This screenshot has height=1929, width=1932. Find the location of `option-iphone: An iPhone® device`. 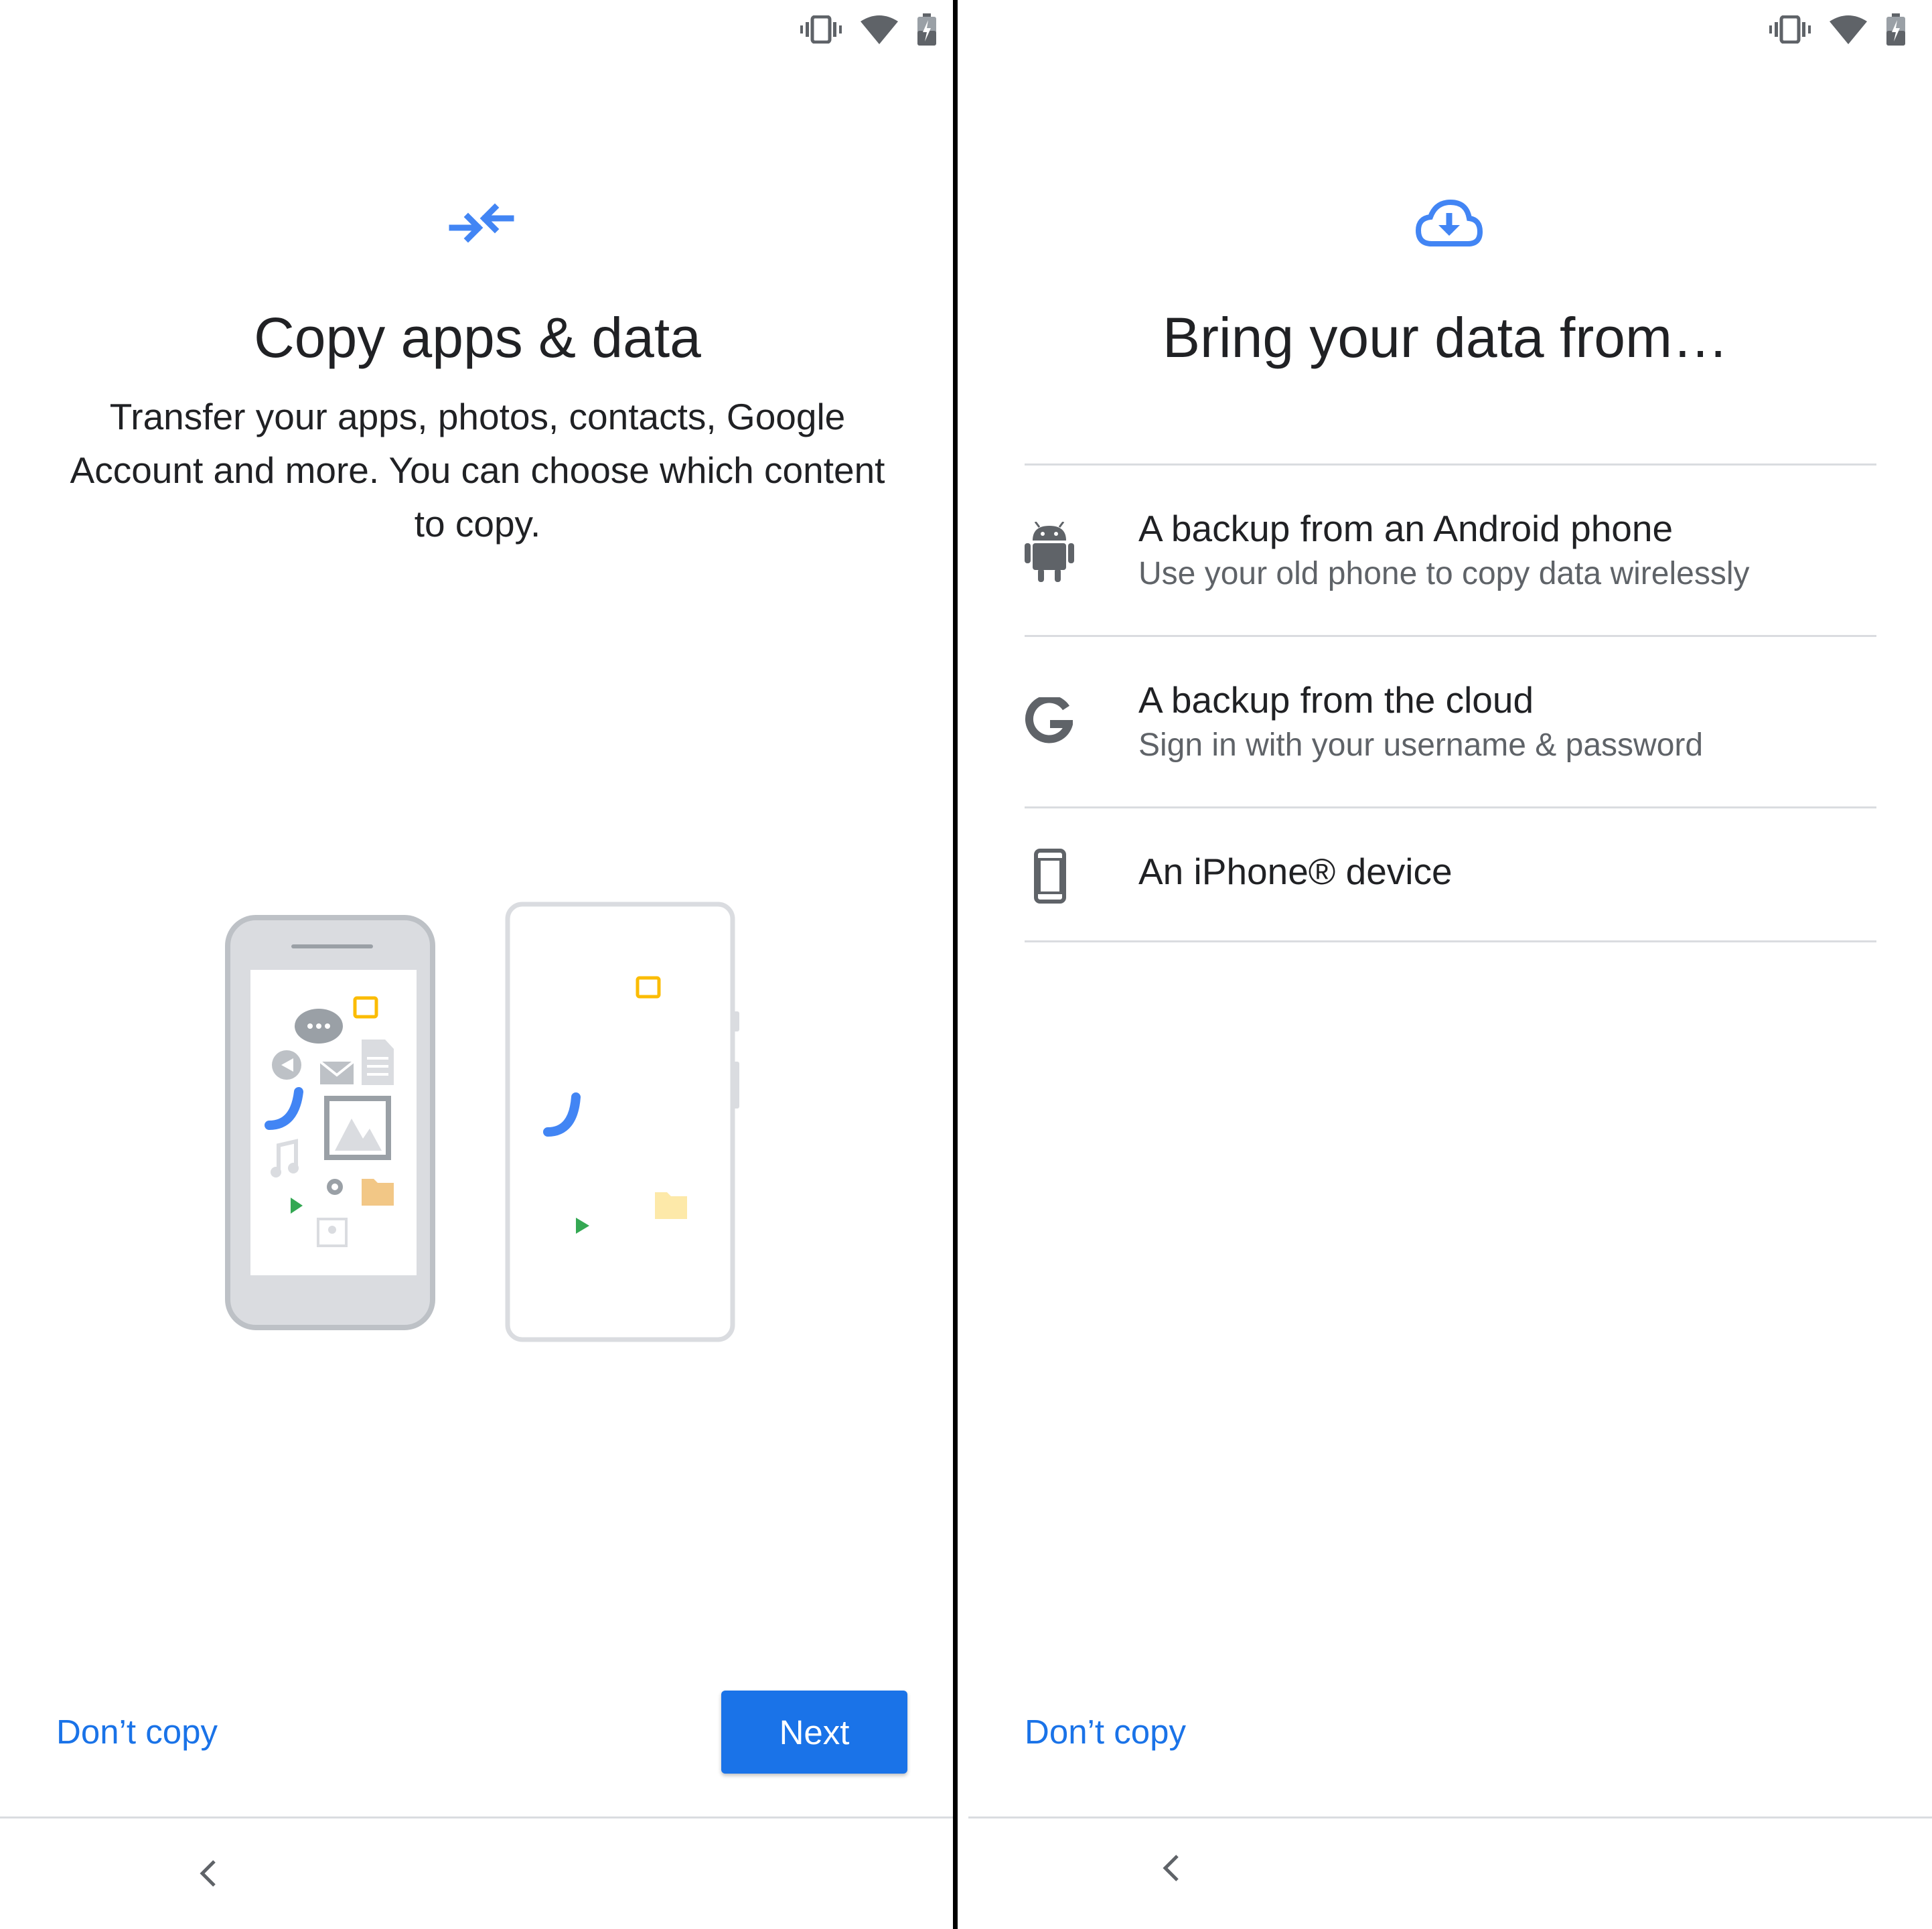

option-iphone: An iPhone® device is located at coordinates (1451, 875).